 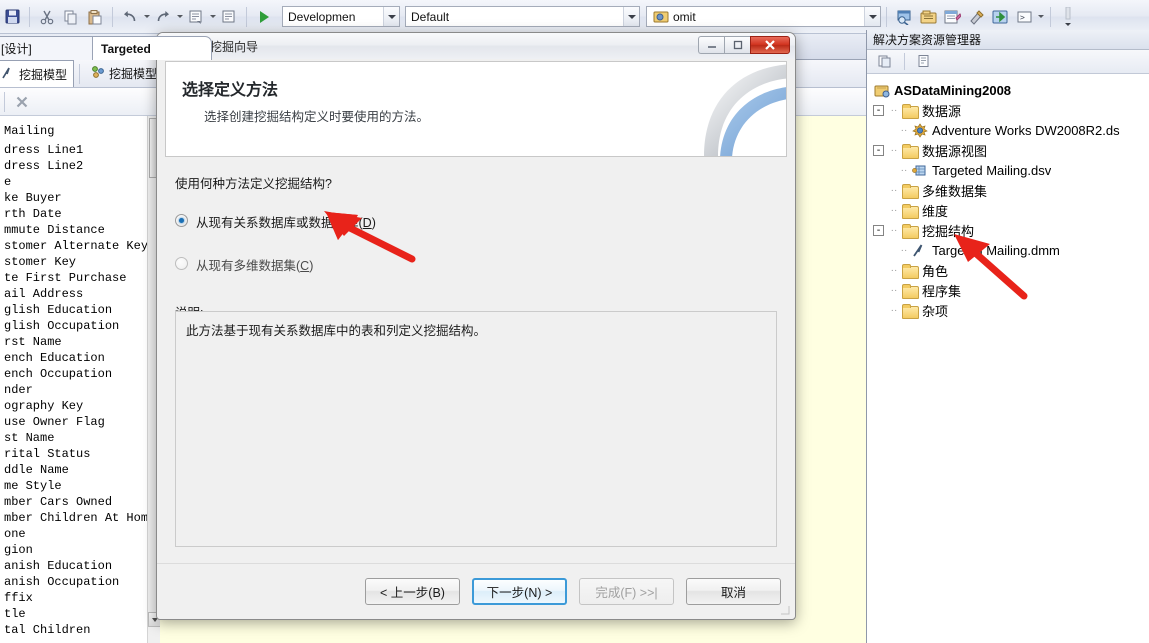 What do you see at coordinates (79, 470) in the screenshot?
I see `column-list-item: ddle Name` at bounding box center [79, 470].